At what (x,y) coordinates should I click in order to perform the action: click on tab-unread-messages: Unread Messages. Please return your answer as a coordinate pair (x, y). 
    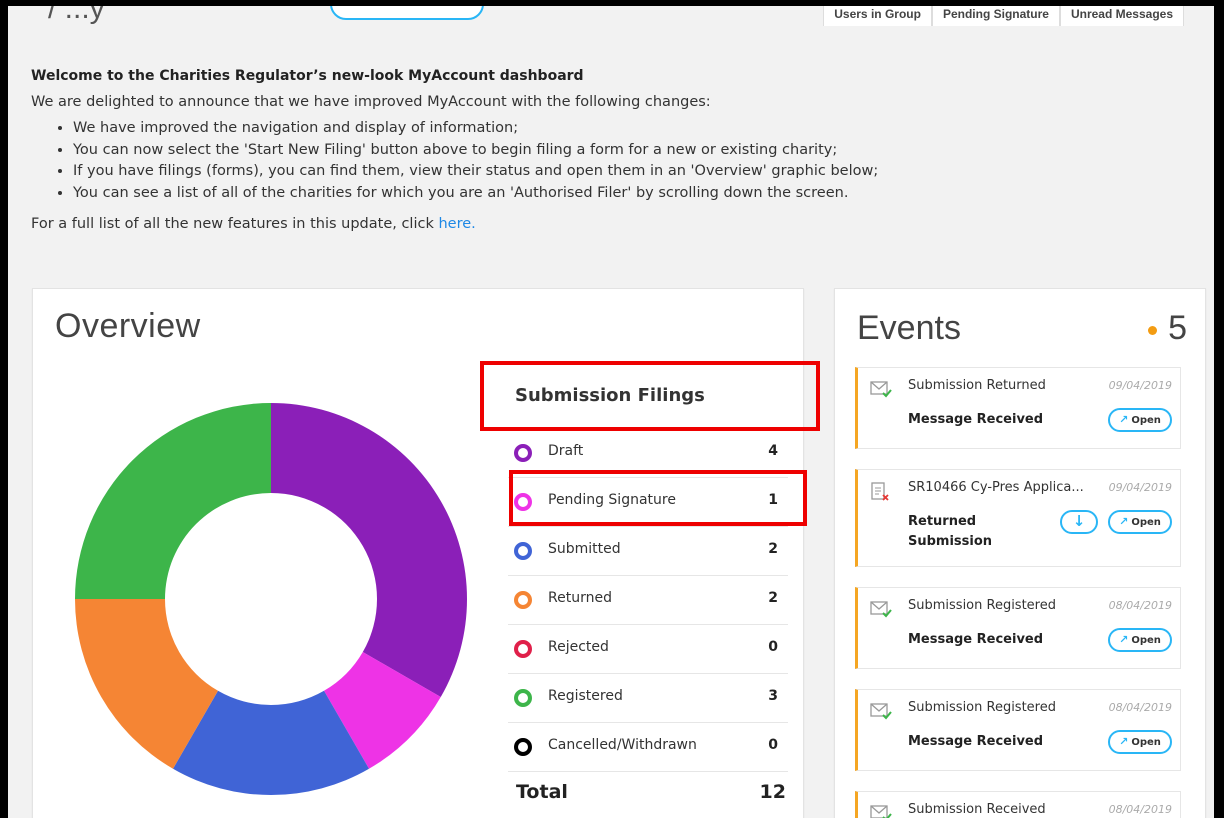
    Looking at the image, I should click on (1121, 16).